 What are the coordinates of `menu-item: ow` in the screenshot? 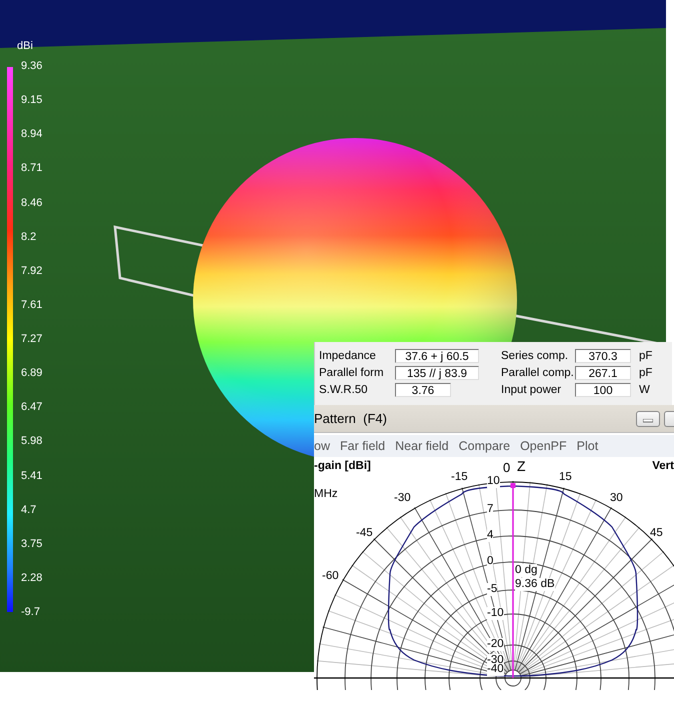 It's located at (322, 446).